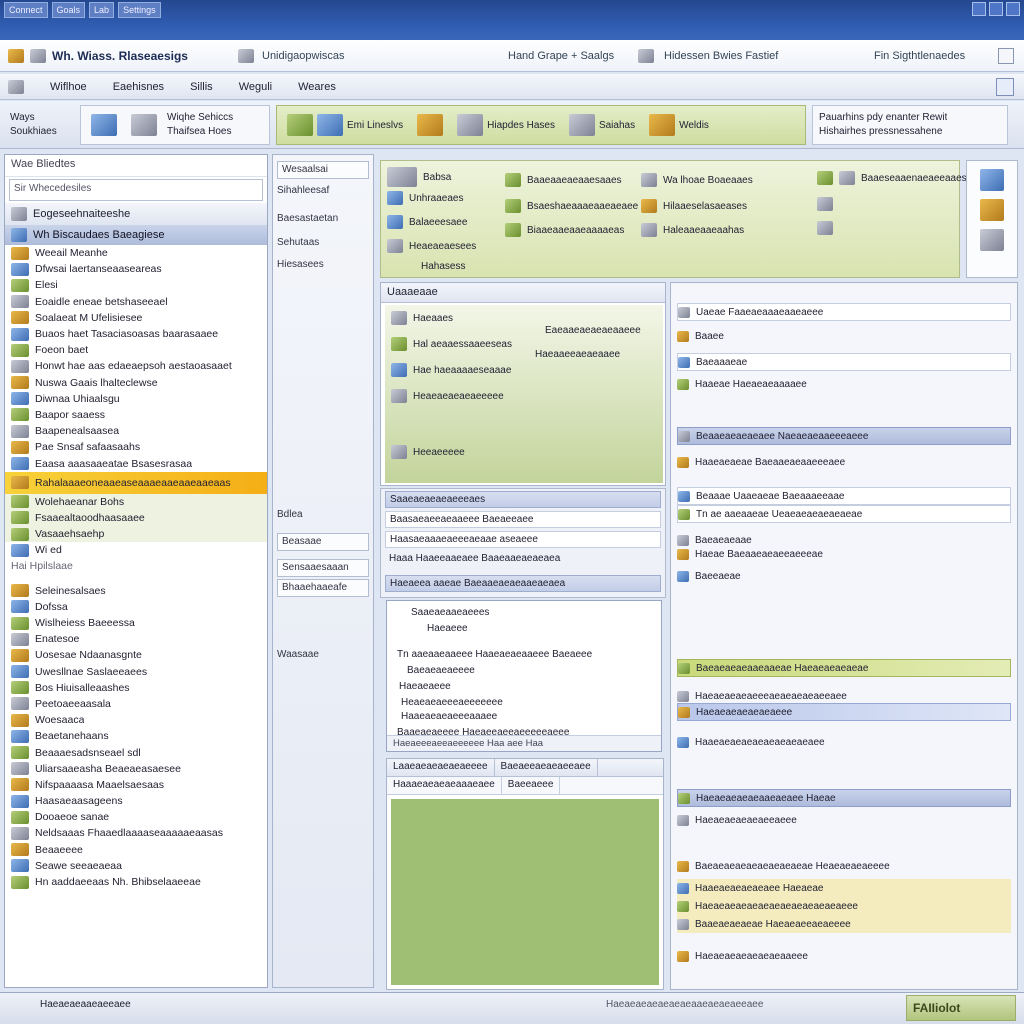  What do you see at coordinates (136, 655) in the screenshot?
I see `list-item: Uosesae Ndaanasgnte` at bounding box center [136, 655].